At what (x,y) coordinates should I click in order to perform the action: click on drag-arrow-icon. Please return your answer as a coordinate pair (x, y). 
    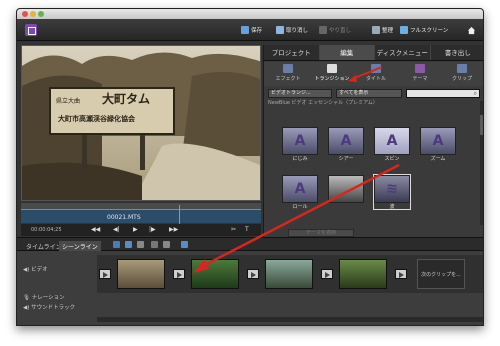
    Looking at the image, I should click on (296, 218).